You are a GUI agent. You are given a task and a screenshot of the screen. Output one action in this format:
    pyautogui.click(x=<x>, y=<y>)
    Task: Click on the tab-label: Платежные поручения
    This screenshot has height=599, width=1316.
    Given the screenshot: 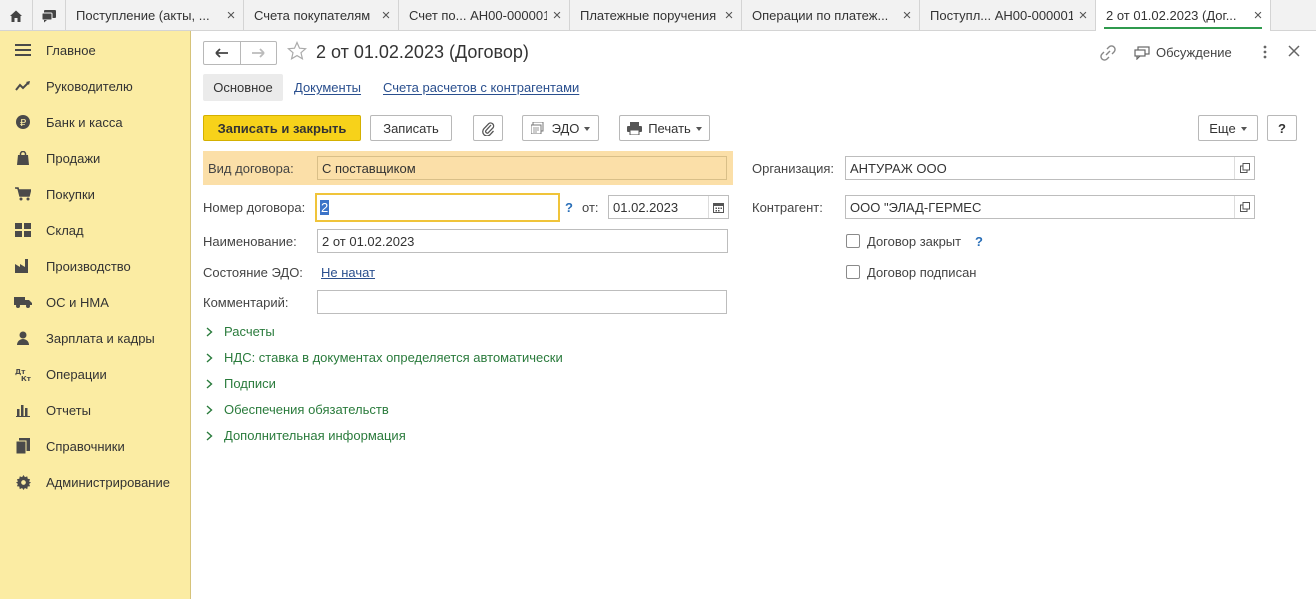 What is the action you would take?
    pyautogui.click(x=648, y=15)
    